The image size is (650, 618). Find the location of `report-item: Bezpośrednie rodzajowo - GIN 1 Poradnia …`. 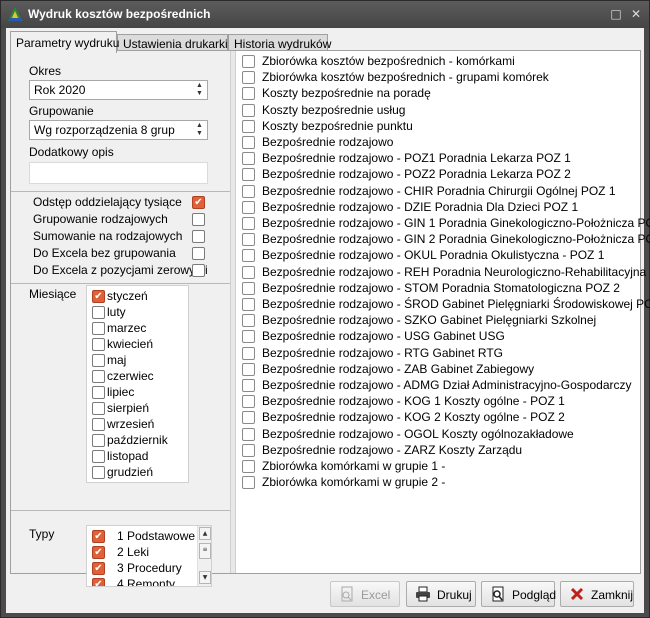

report-item: Bezpośrednie rodzajowo - GIN 1 Poradnia … is located at coordinates (443, 223).